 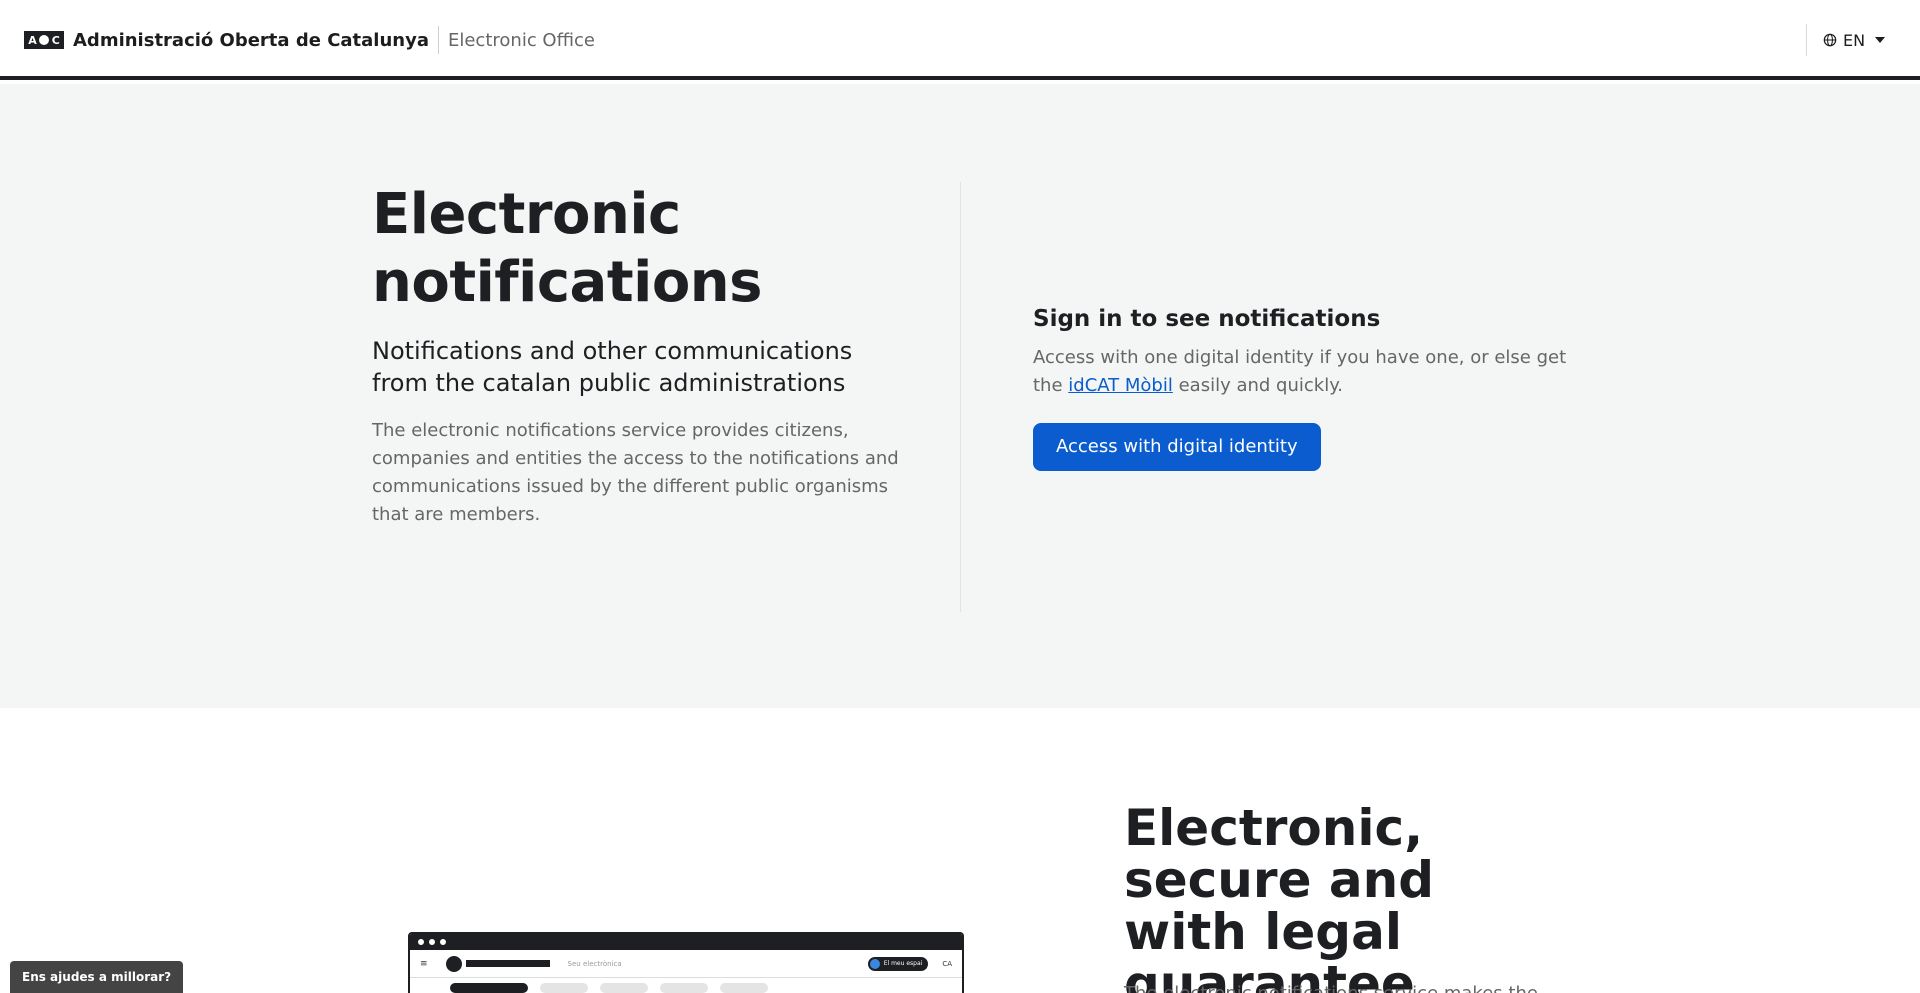 What do you see at coordinates (686, 985) in the screenshot?
I see `mockup-tabs` at bounding box center [686, 985].